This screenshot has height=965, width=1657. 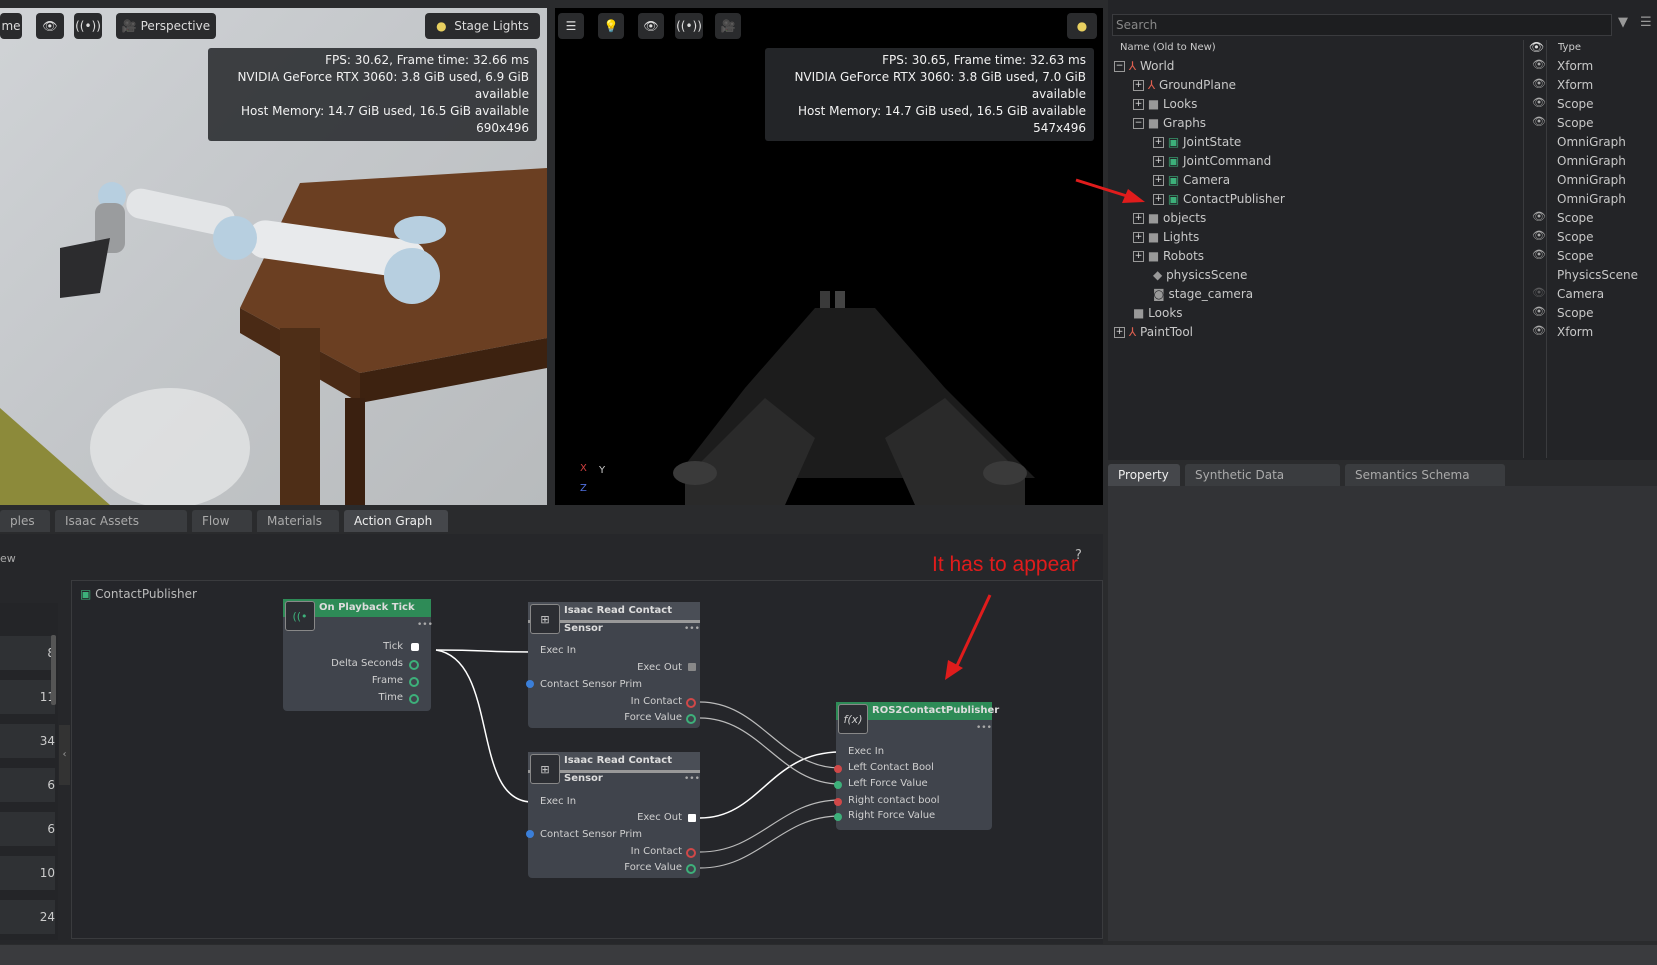 I want to click on function-icon: f(x), so click(x=853, y=719).